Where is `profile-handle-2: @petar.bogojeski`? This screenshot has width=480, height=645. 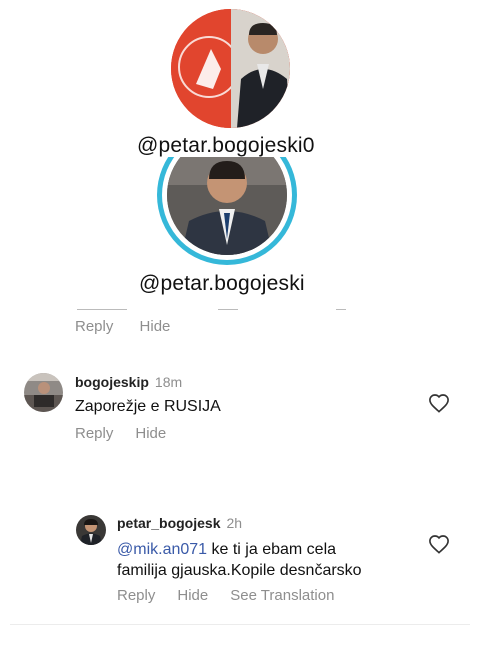 profile-handle-2: @petar.bogojeski is located at coordinates (222, 284).